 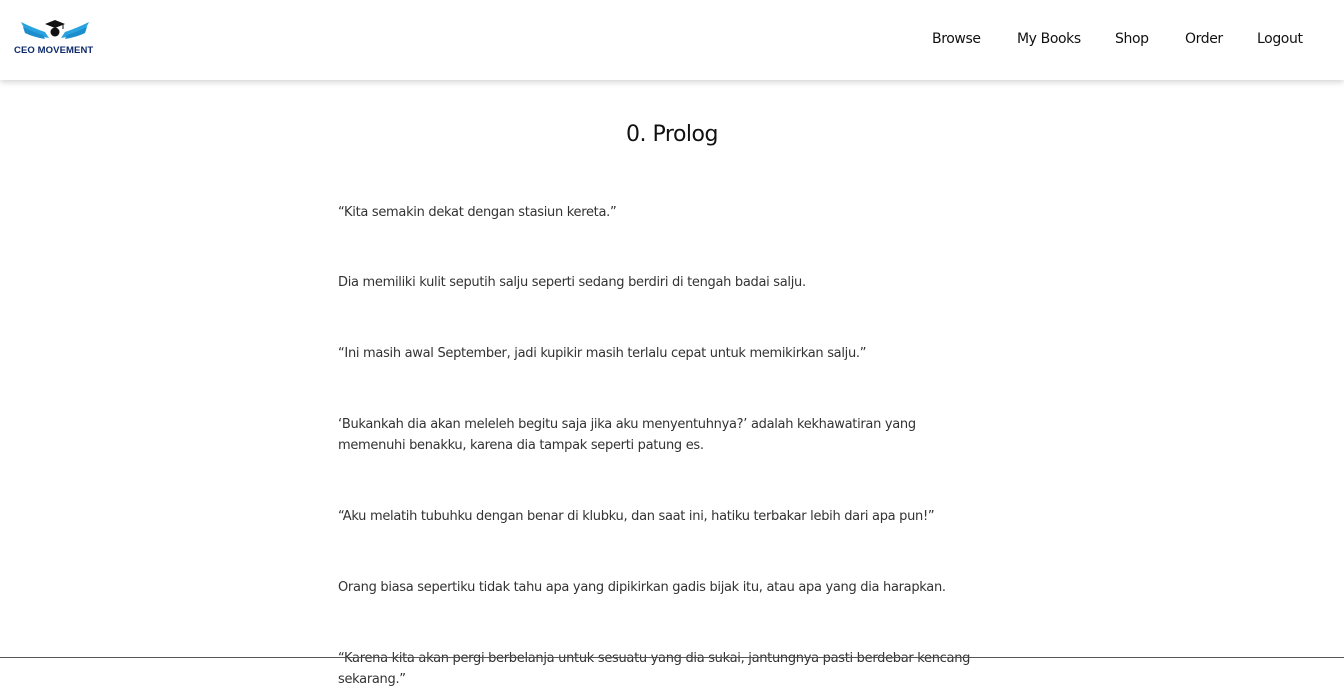 I want to click on nav-order: Order, so click(x=1204, y=39).